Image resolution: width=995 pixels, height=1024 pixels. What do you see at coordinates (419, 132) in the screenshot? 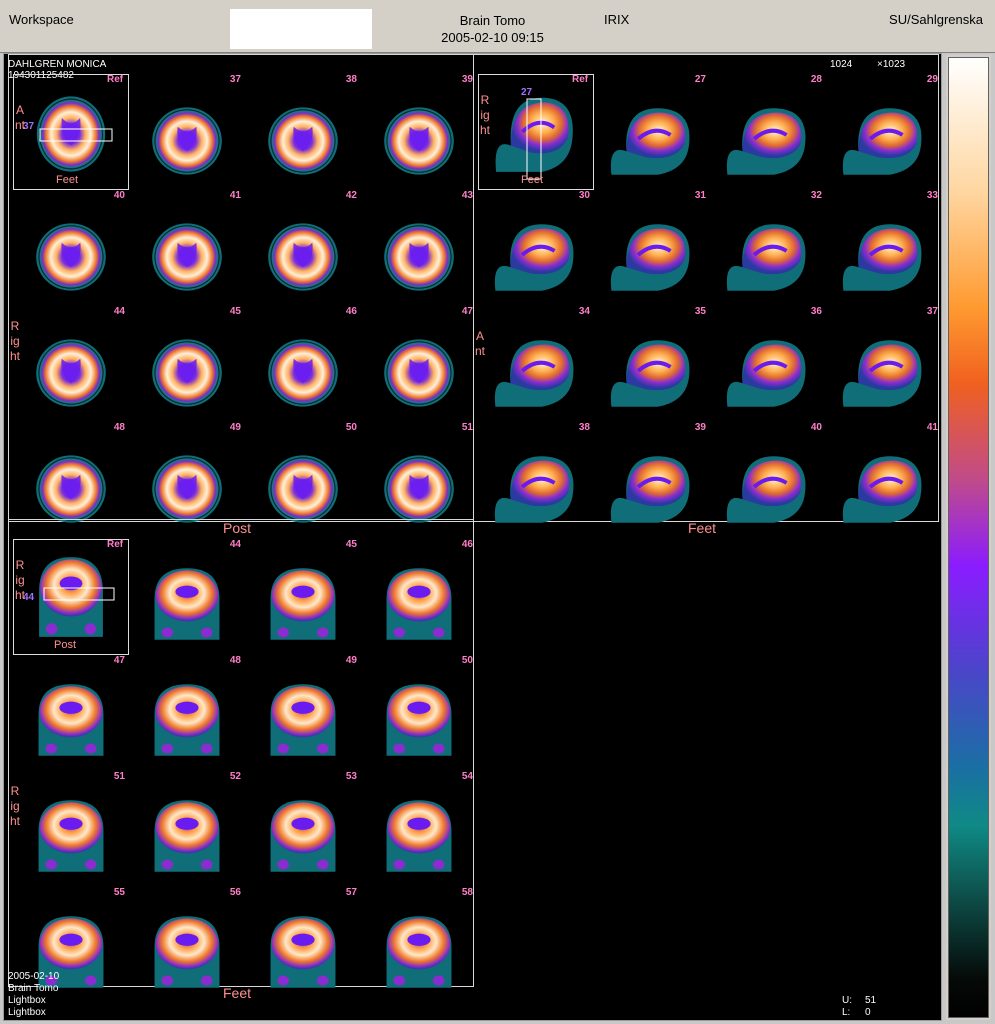
I see `transverse-slice: 39` at bounding box center [419, 132].